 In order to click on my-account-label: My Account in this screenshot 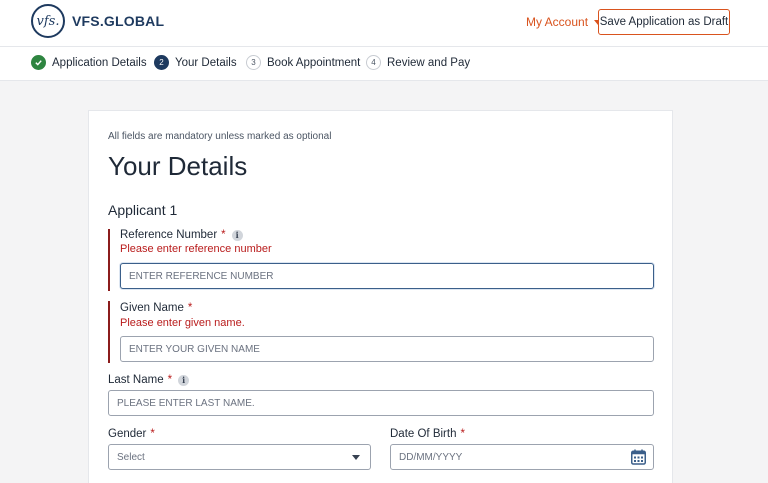, I will do `click(557, 22)`.